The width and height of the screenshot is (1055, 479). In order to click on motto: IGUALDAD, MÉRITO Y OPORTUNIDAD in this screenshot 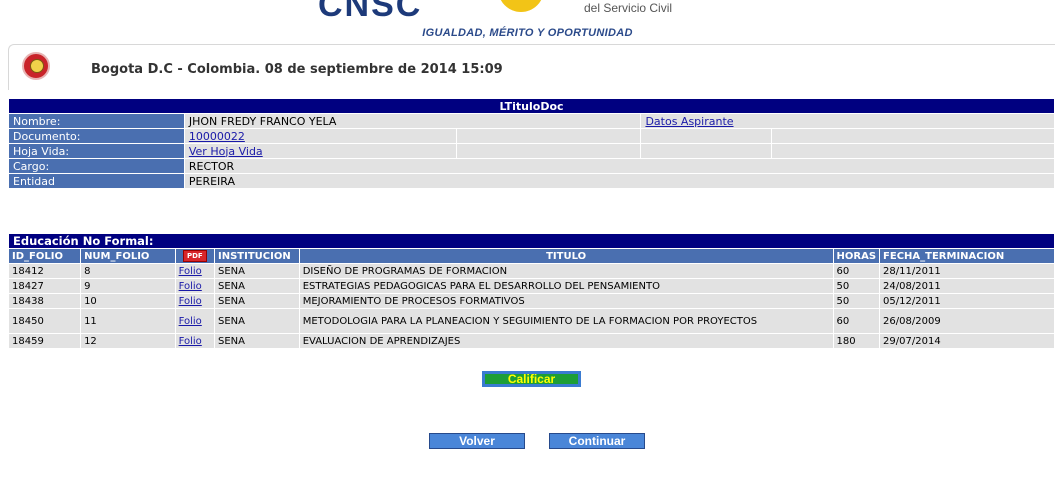, I will do `click(527, 33)`.